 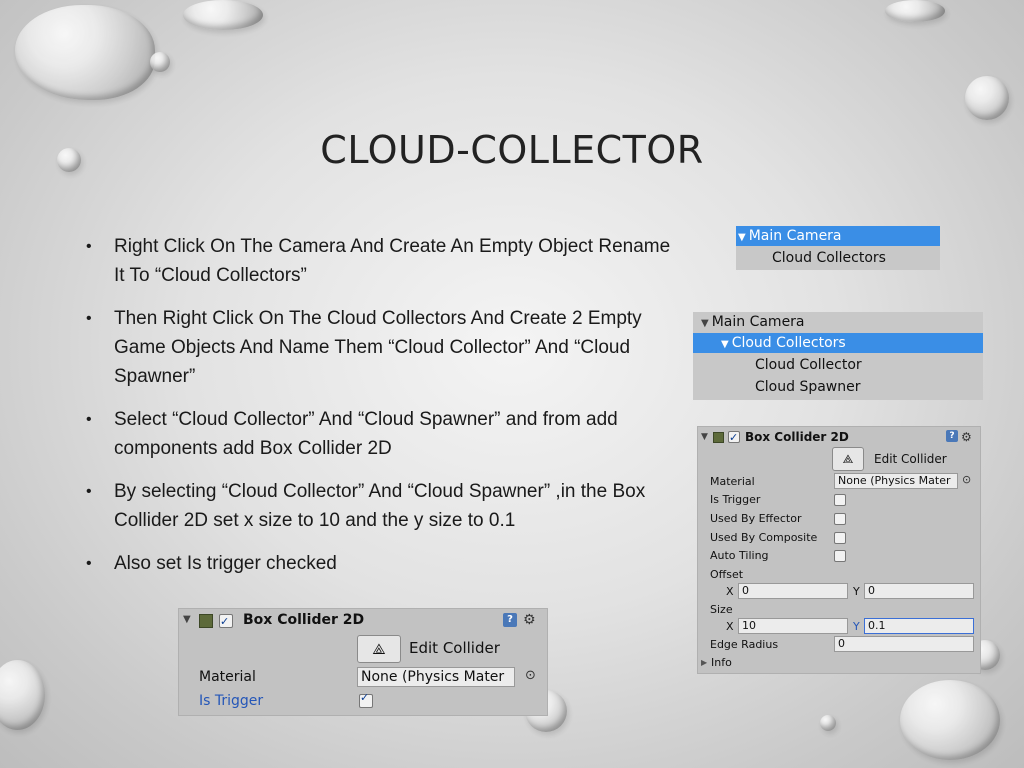 What do you see at coordinates (739, 555) in the screenshot?
I see `auto-tiling-label: Auto Tiling` at bounding box center [739, 555].